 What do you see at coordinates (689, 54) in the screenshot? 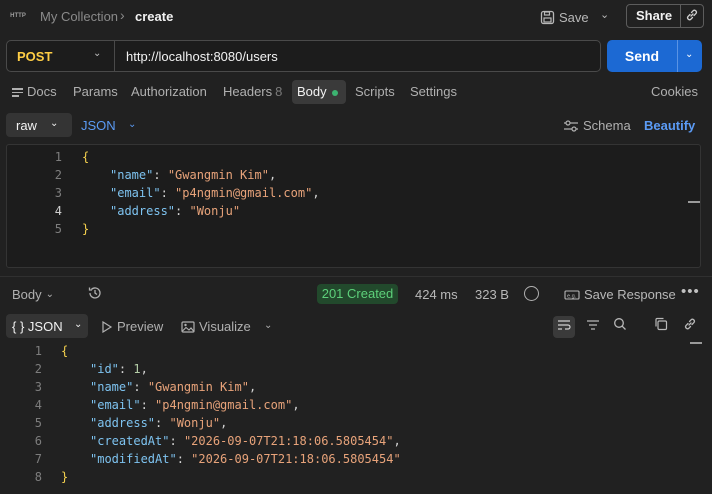
I see `send-options-chevron-icon: ⌄` at bounding box center [689, 54].